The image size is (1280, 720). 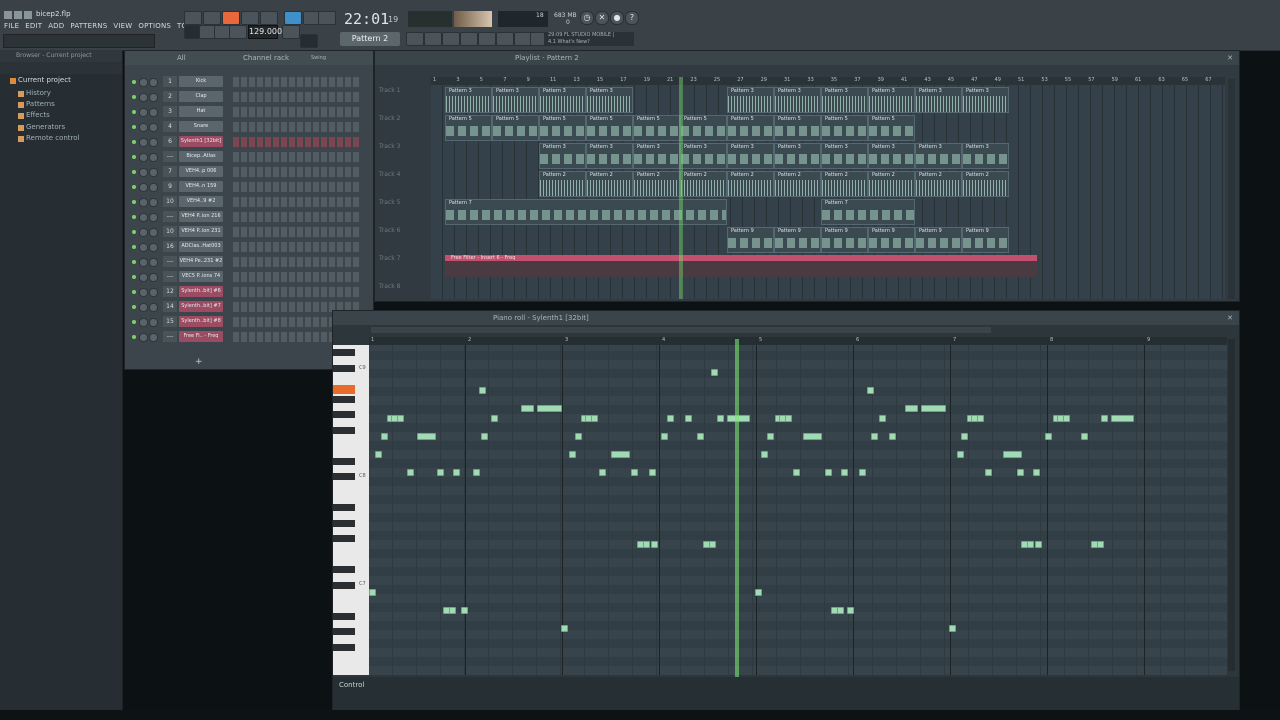 I want to click on playlist-scrollbar, so click(x=1231, y=189).